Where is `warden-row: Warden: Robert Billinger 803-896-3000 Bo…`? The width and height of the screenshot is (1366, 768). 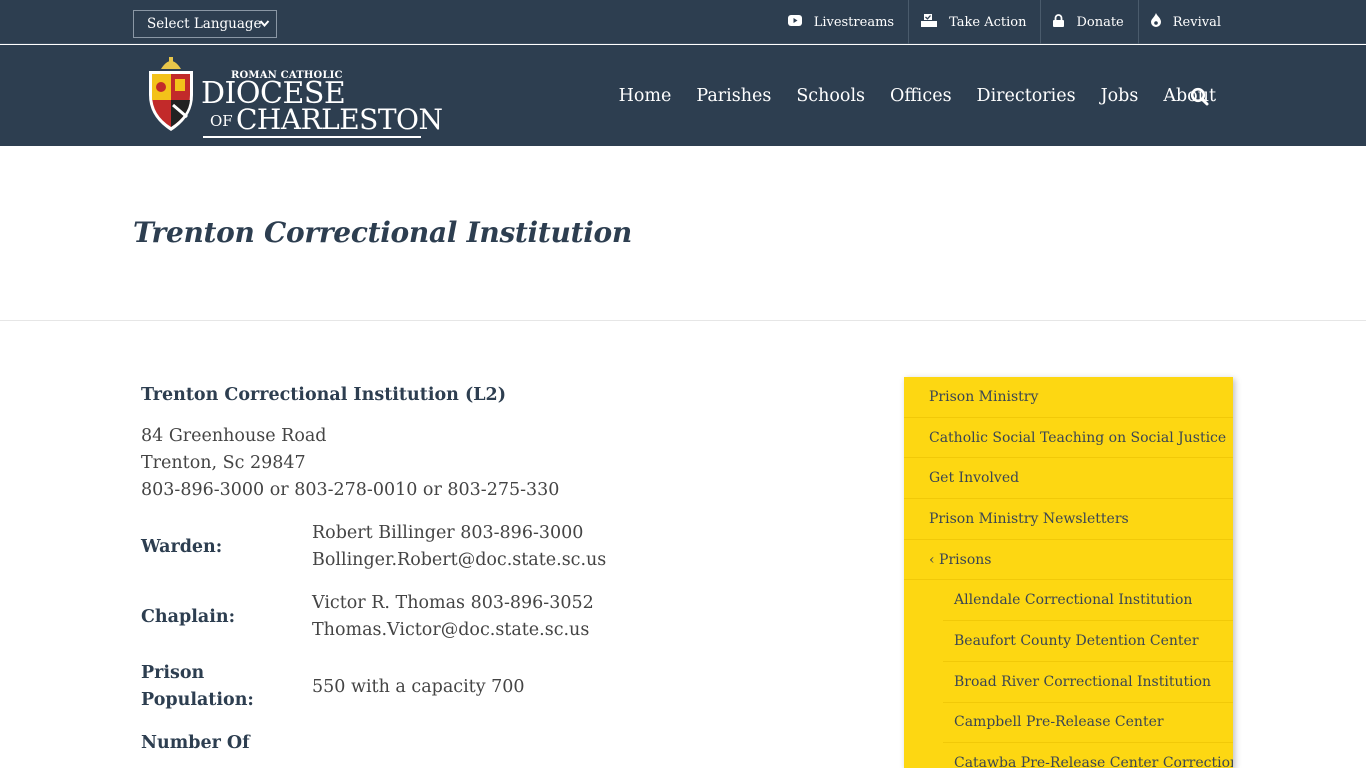
warden-row: Warden: Robert Billinger 803-896-3000 Bo… is located at coordinates (491, 547).